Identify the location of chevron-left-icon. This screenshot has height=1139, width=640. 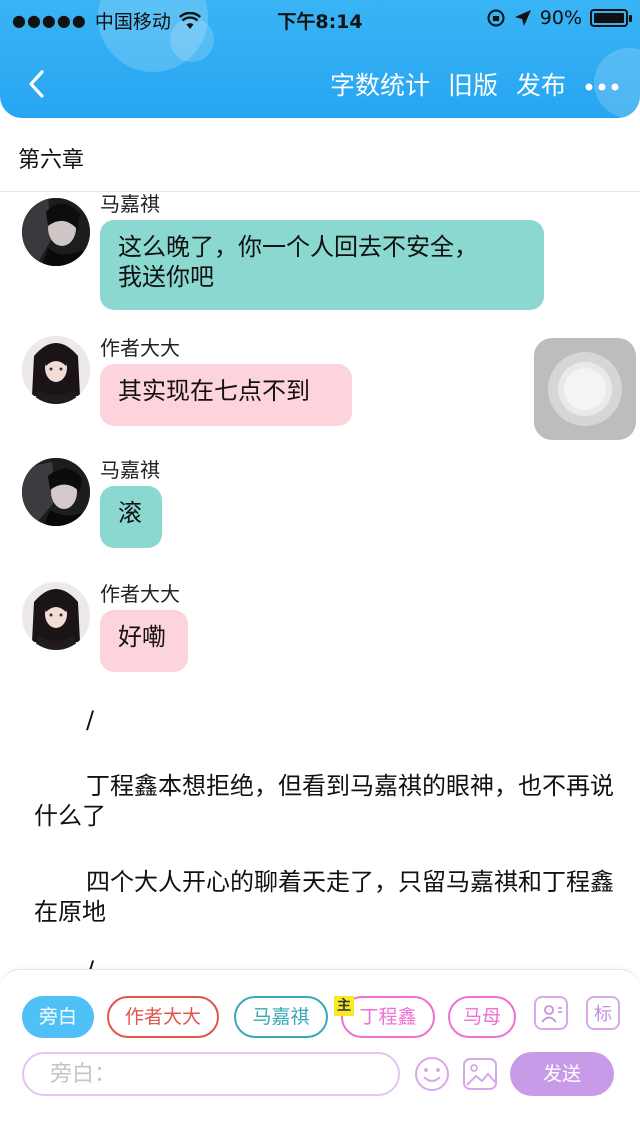
(36, 84).